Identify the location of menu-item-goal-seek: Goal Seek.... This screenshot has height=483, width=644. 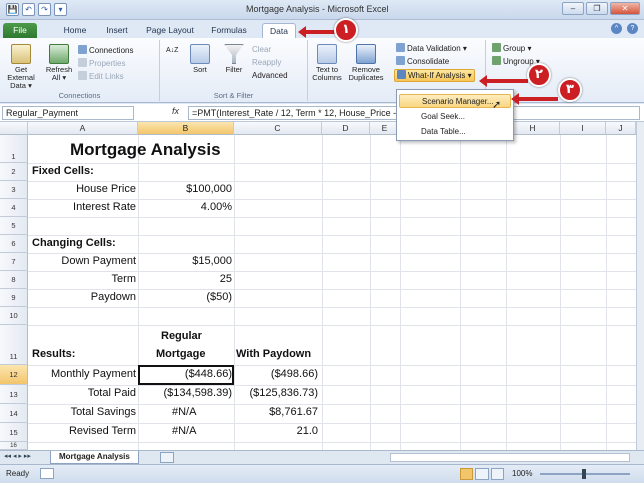
(455, 117).